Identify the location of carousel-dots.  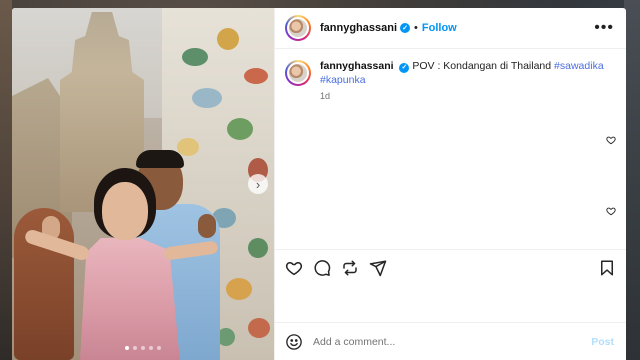
(143, 348).